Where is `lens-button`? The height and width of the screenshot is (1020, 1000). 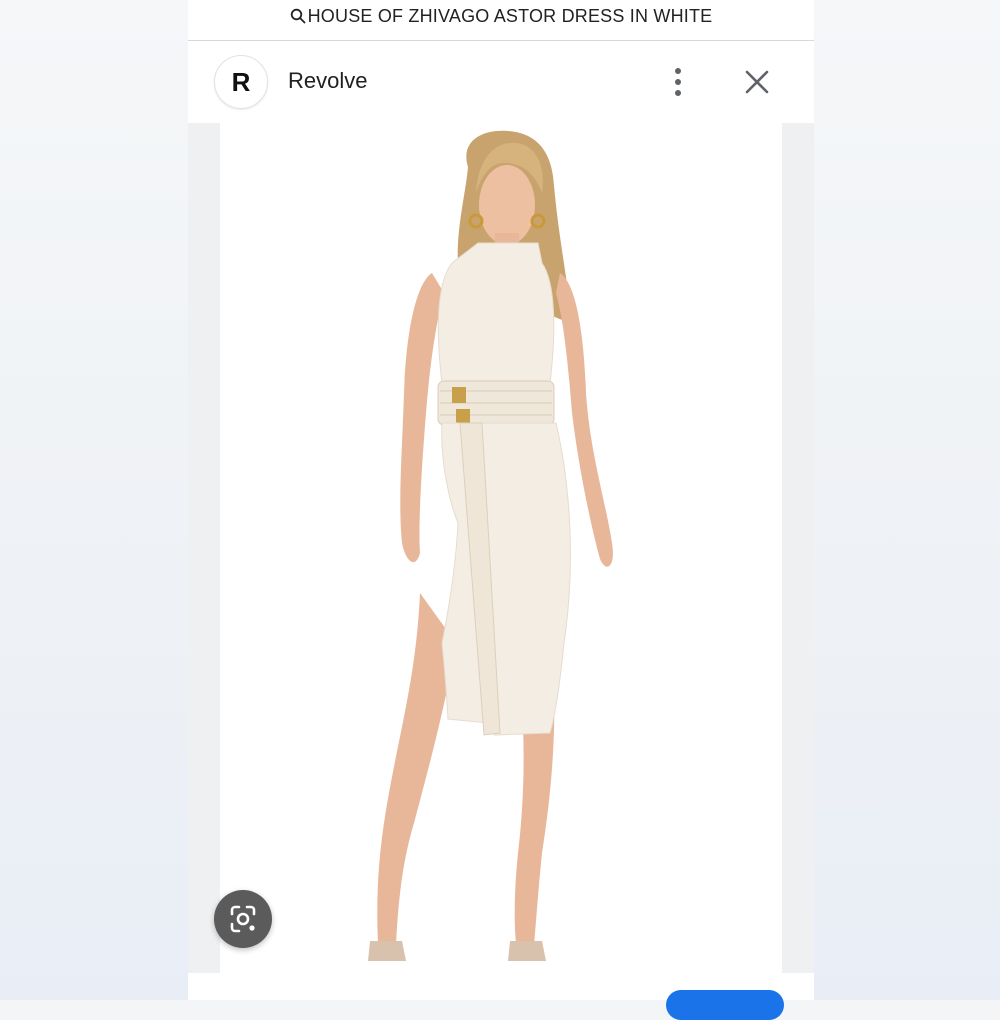
lens-button is located at coordinates (243, 919).